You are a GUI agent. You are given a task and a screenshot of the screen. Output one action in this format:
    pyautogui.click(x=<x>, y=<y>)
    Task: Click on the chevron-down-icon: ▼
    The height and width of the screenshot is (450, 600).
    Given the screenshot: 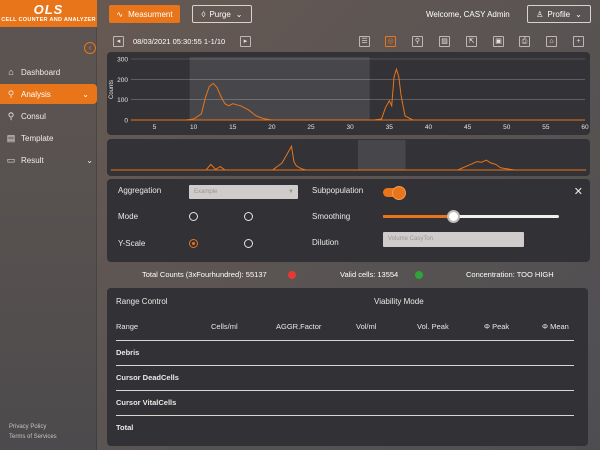 What is the action you would take?
    pyautogui.click(x=291, y=192)
    